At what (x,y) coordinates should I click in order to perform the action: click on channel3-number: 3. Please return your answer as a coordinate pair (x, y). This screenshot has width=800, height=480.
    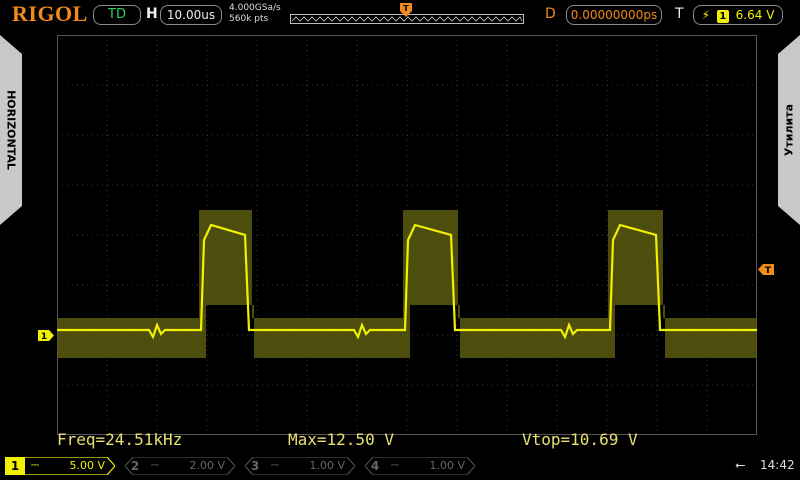
    Looking at the image, I should click on (255, 466).